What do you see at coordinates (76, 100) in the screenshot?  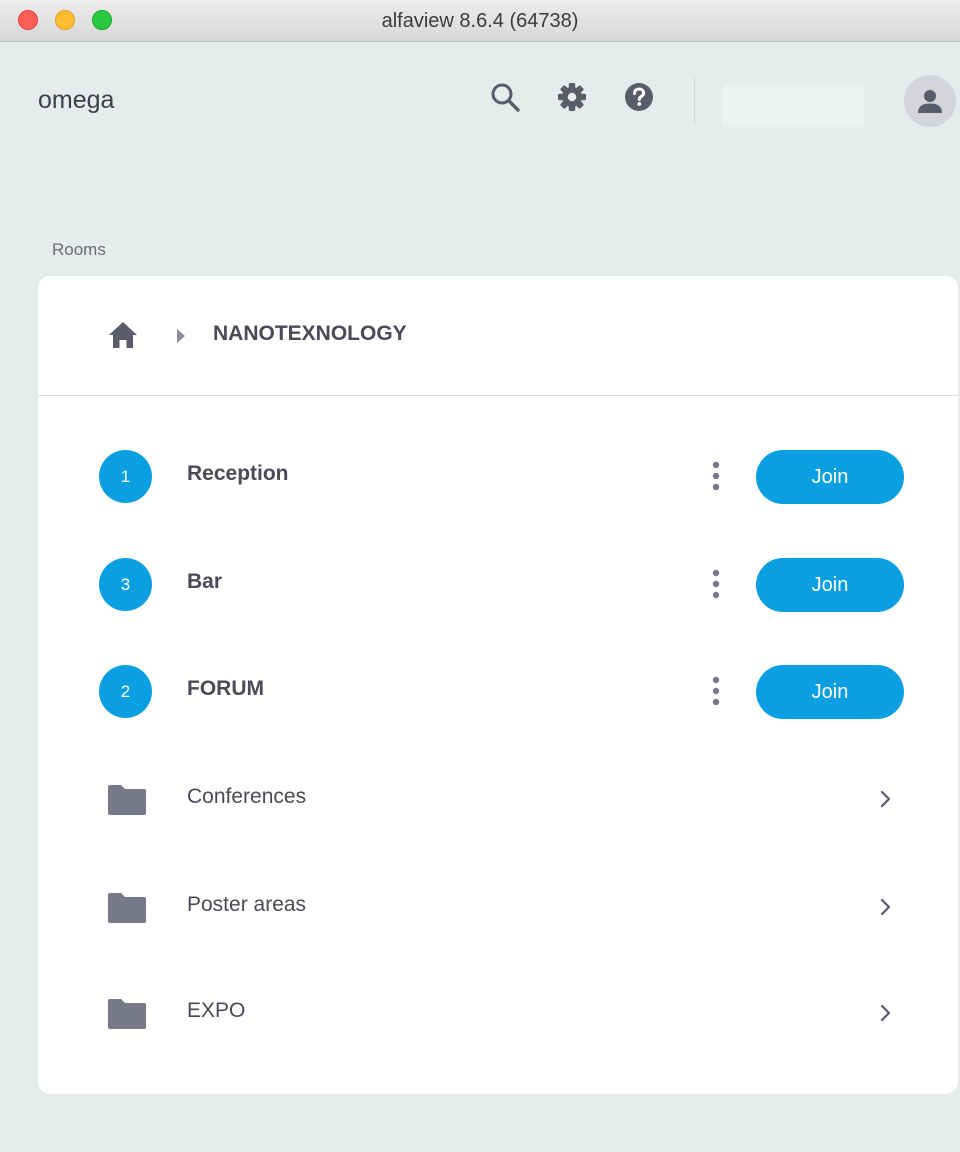 I see `workspace-name: omega` at bounding box center [76, 100].